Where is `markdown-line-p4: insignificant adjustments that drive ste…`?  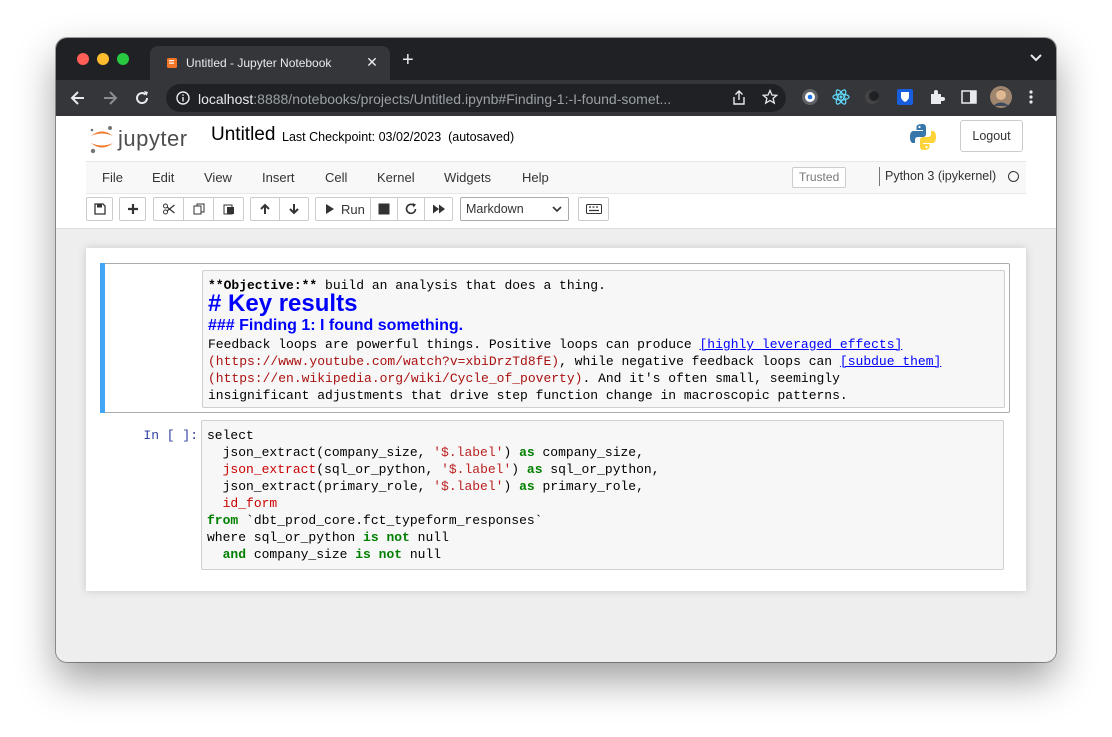 markdown-line-p4: insignificant adjustments that drive ste… is located at coordinates (528, 395).